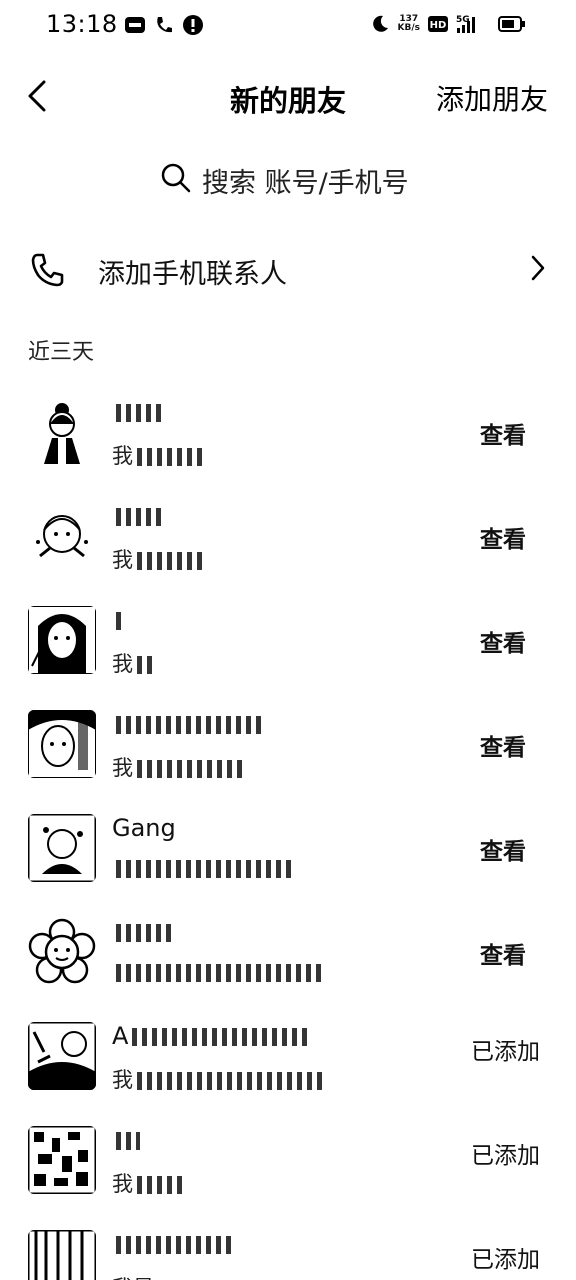 This screenshot has height=1280, width=576. I want to click on friend-message: 我是, so click(250, 1276).